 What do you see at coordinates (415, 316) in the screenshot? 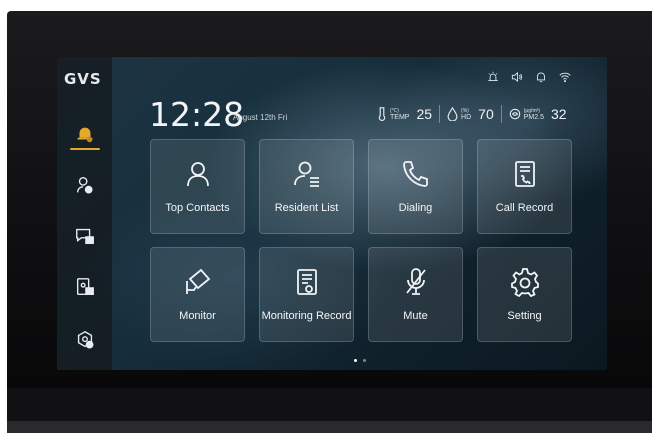
I see `tile-label: Mute` at bounding box center [415, 316].